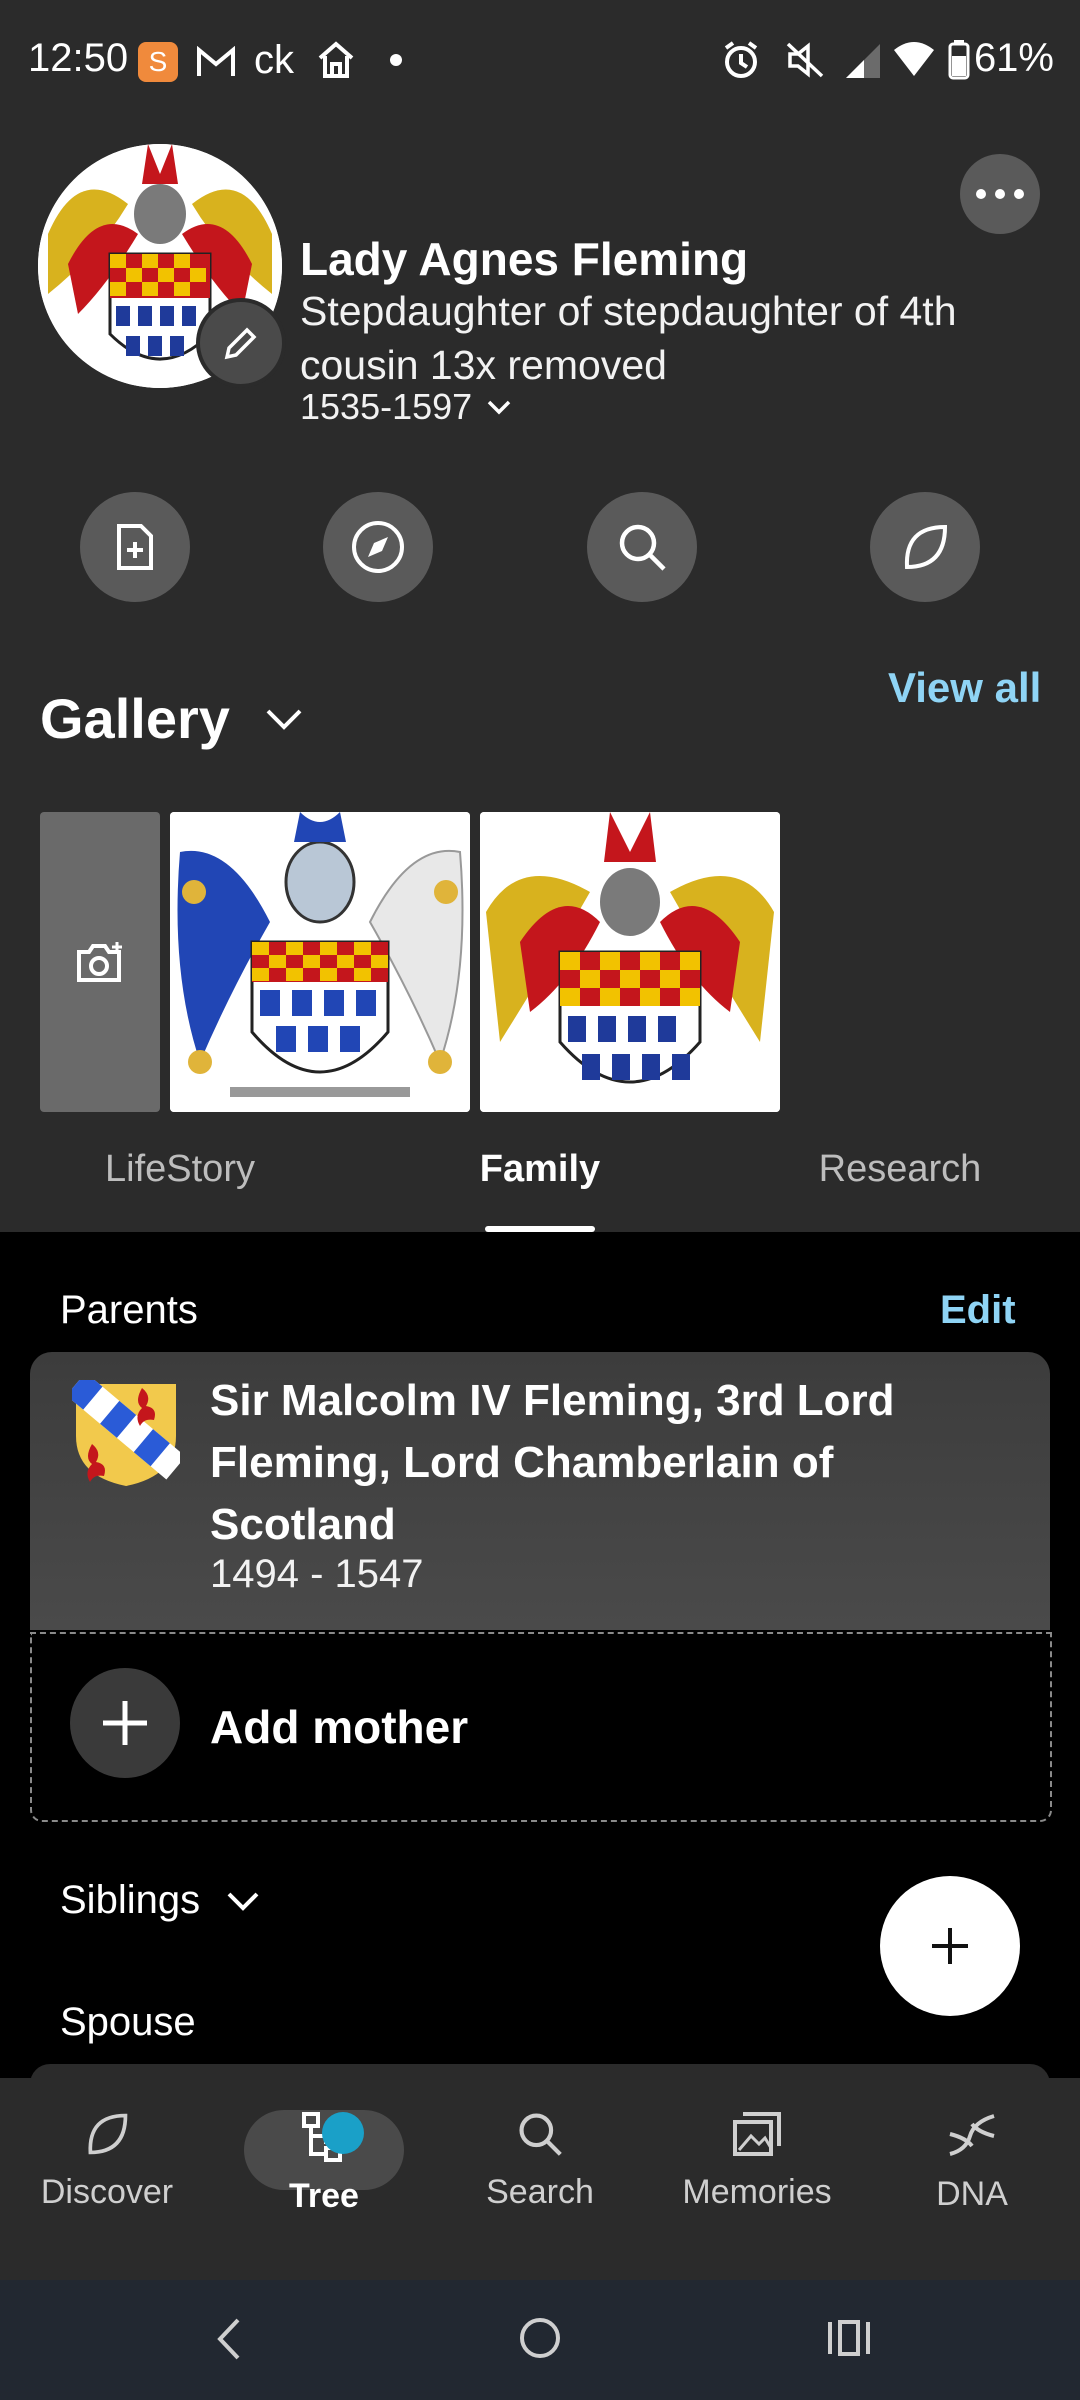 Image resolution: width=1080 pixels, height=2400 pixels. Describe the element at coordinates (343, 2133) in the screenshot. I see `notification-badge` at that location.